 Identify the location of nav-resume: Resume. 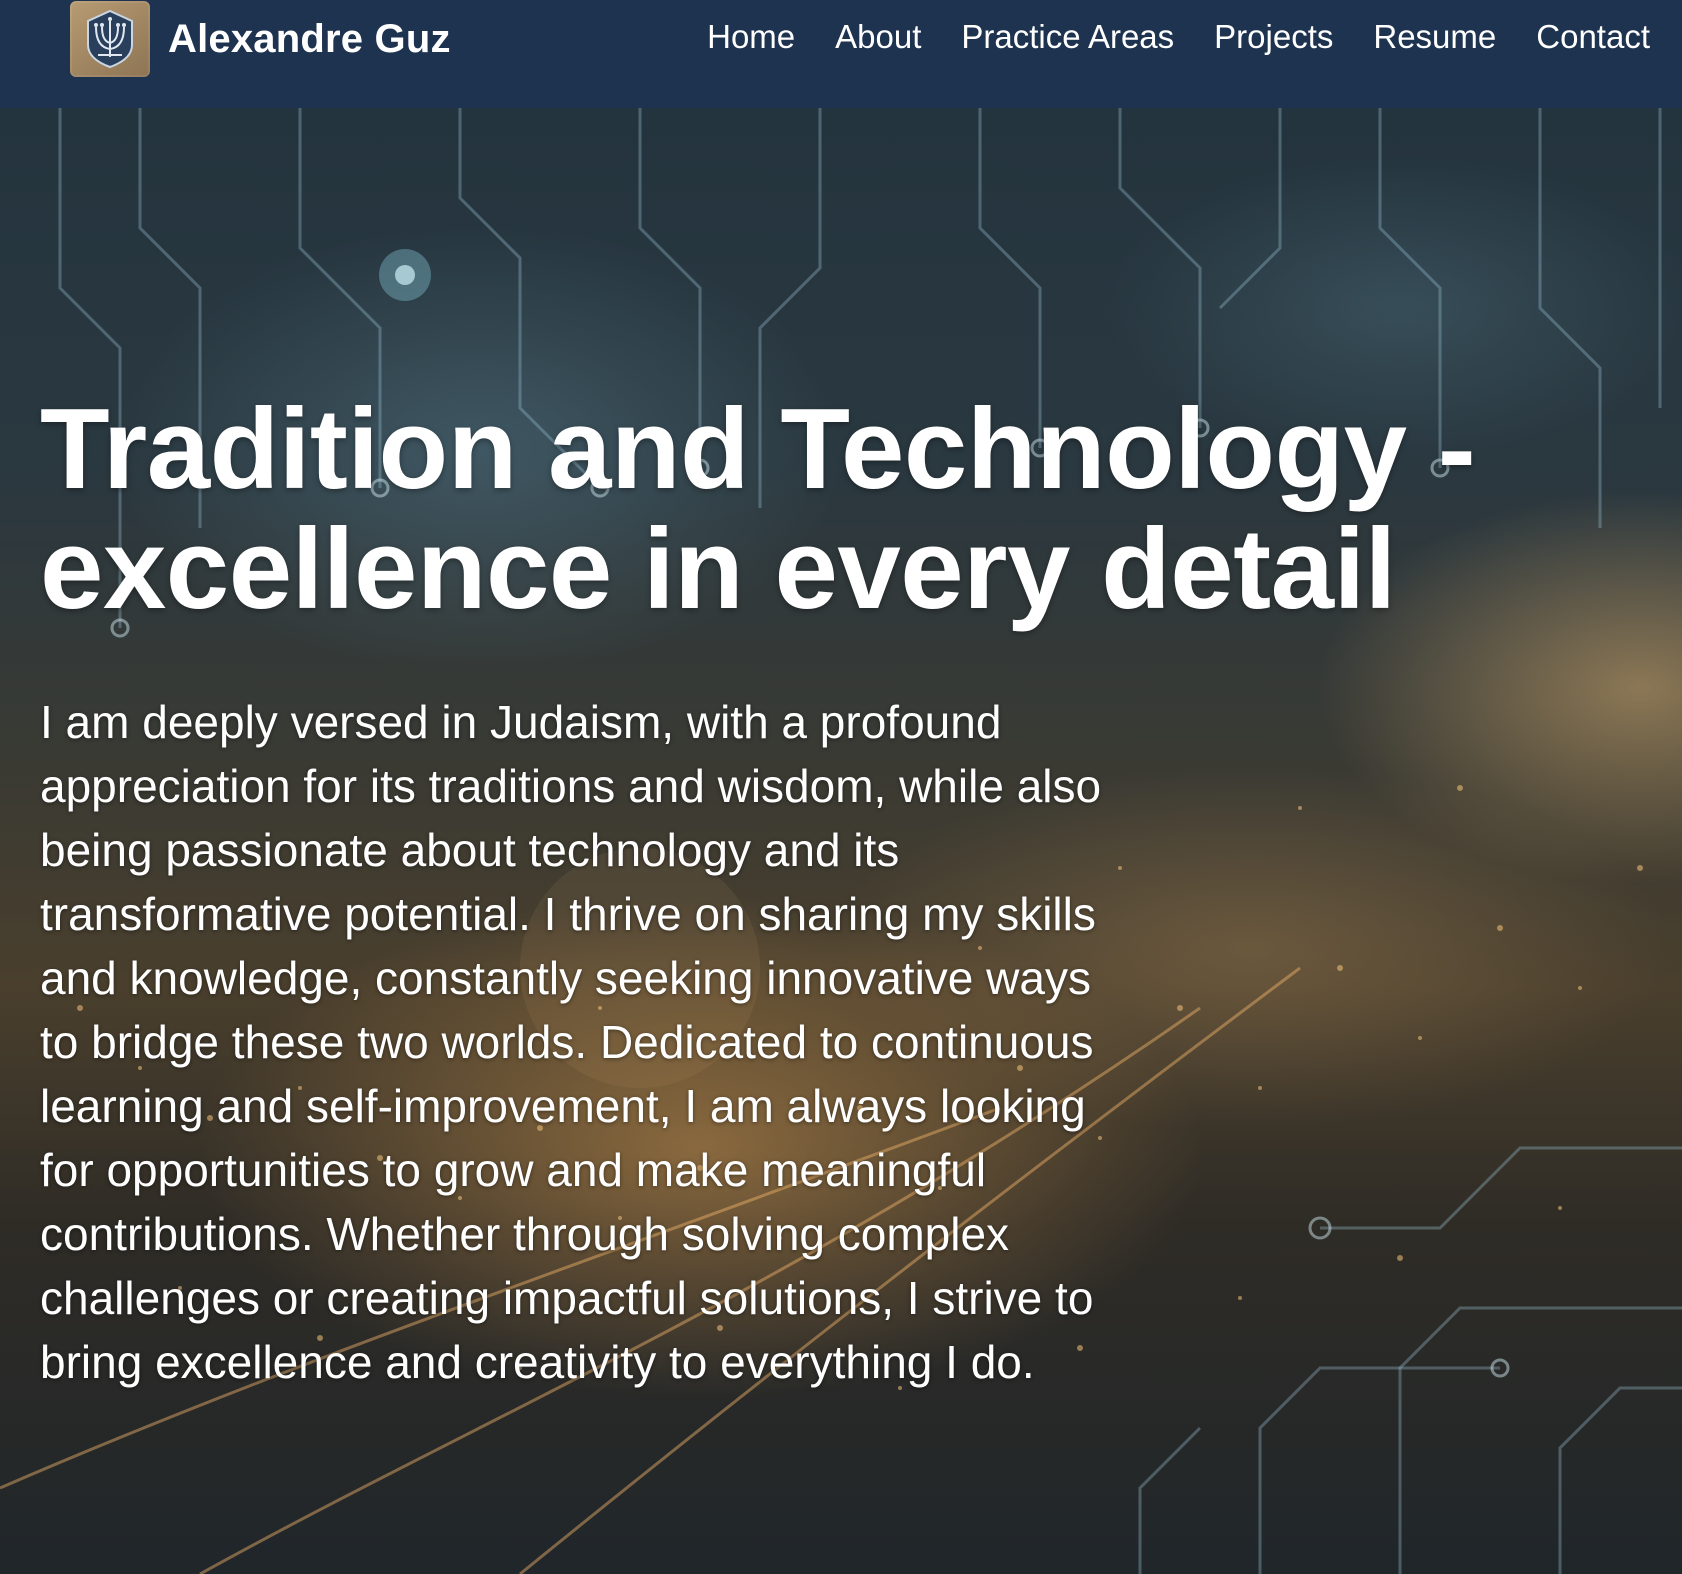
(1434, 36).